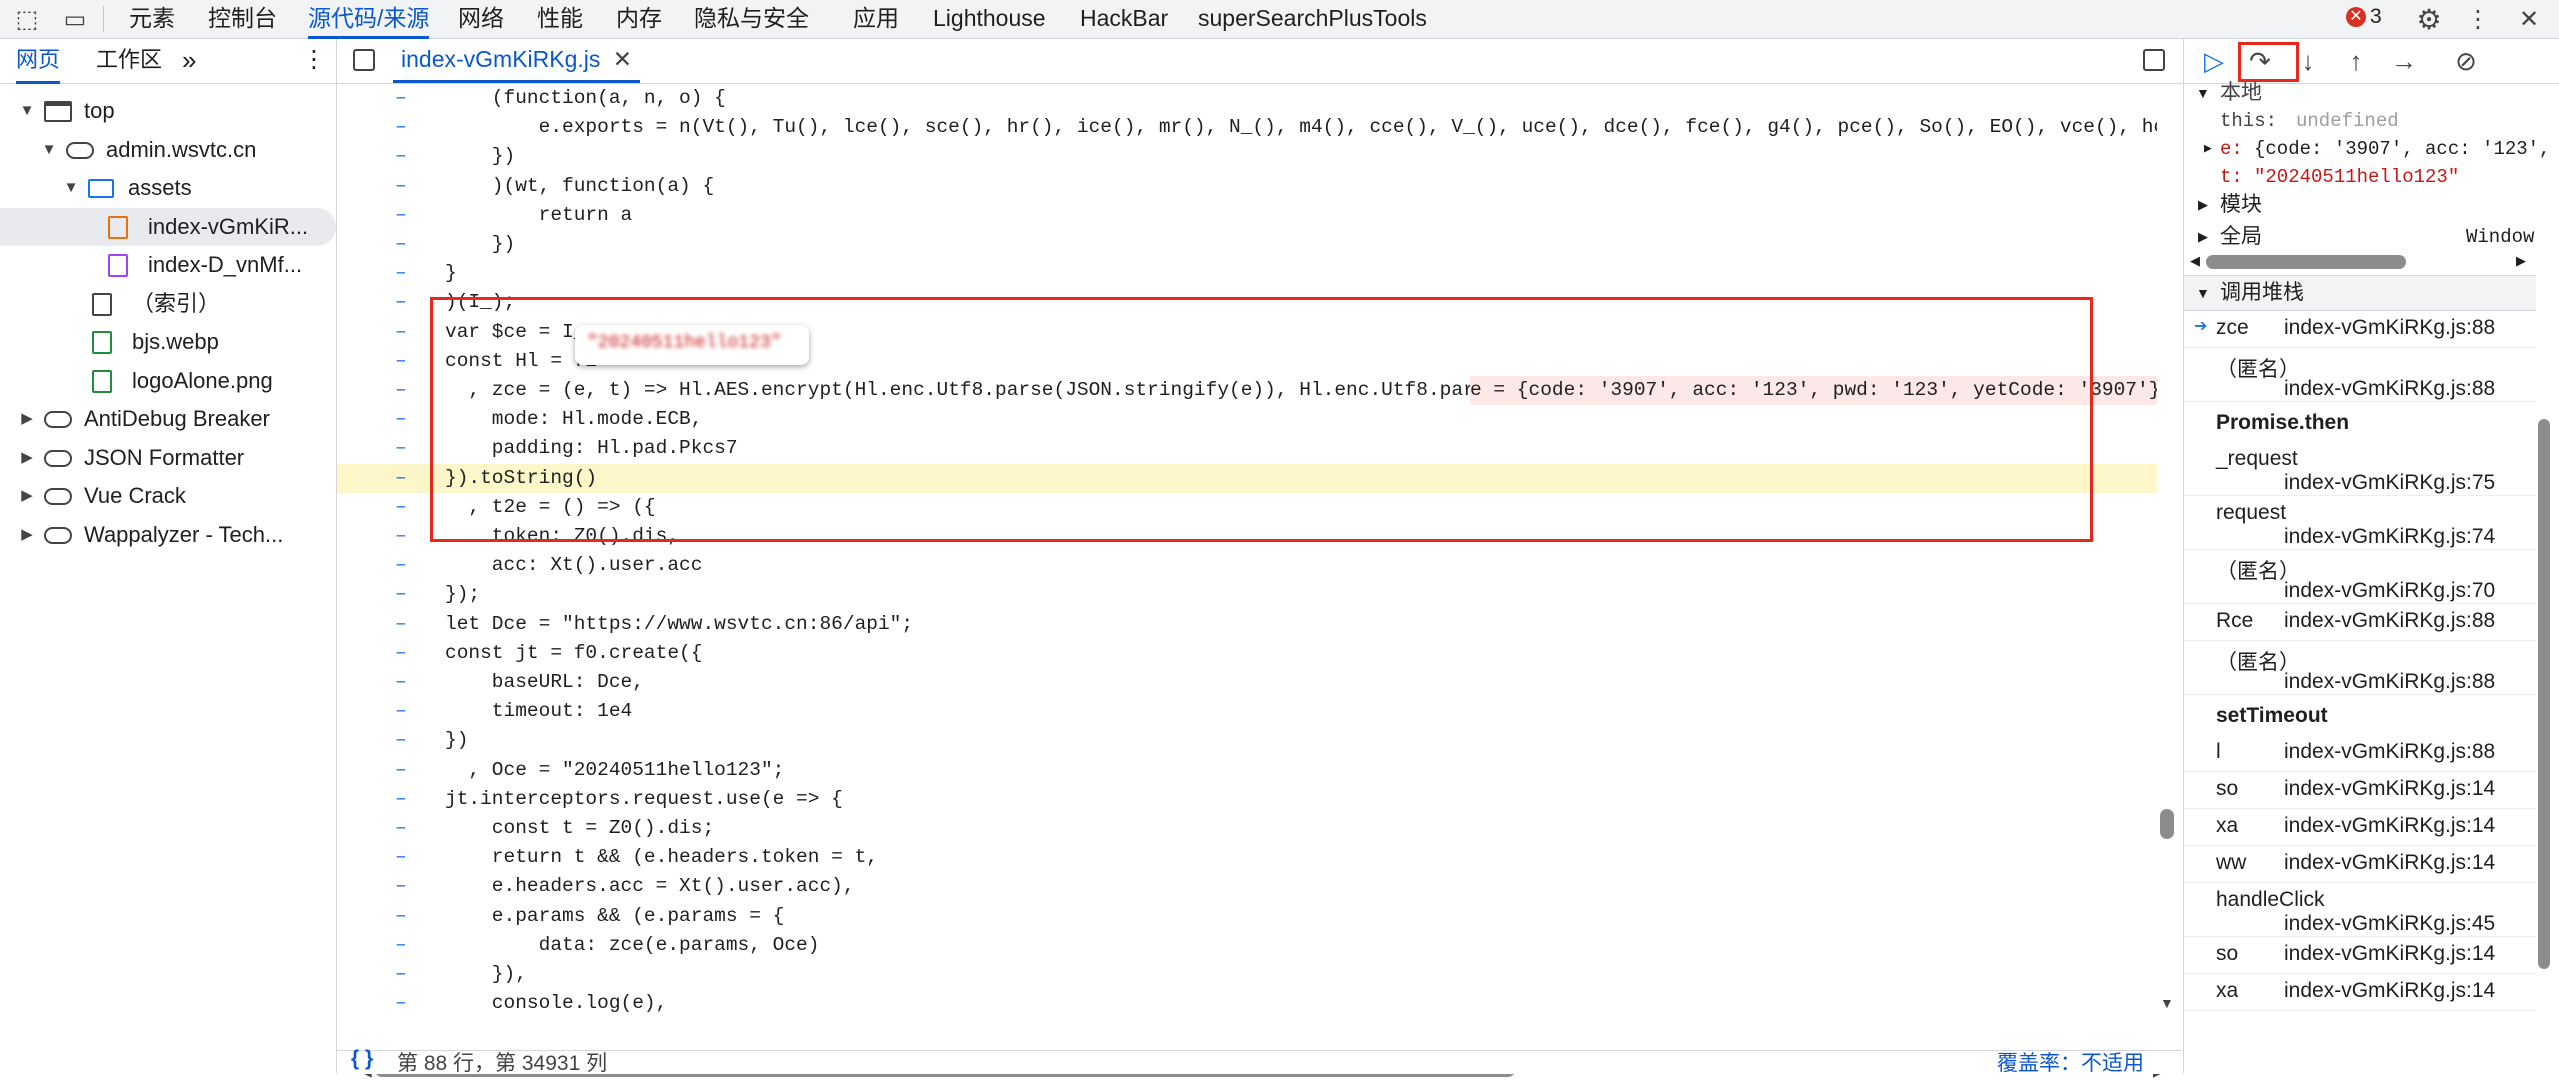 Image resolution: width=2559 pixels, height=1080 pixels. What do you see at coordinates (2360, 576) in the screenshot?
I see `callstack-frame: （匿名） index-vGmKiRKg.js:70` at bounding box center [2360, 576].